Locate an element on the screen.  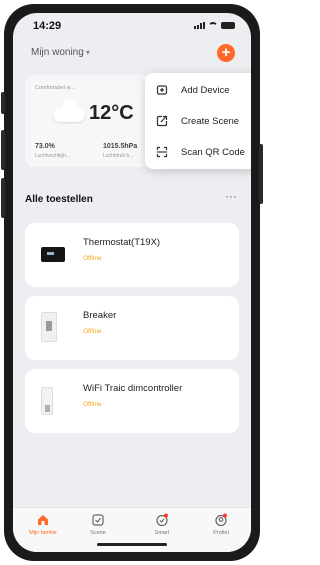
menu-item-create-scene: Create Scene is located at coordinates (198, 121).